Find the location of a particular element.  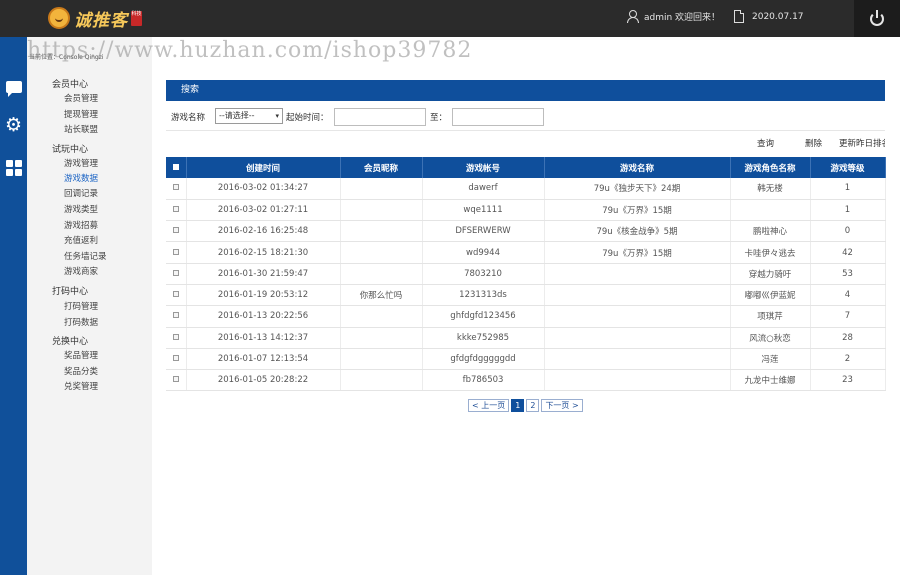

col-member-nickname: 会员昵称 is located at coordinates (381, 167).